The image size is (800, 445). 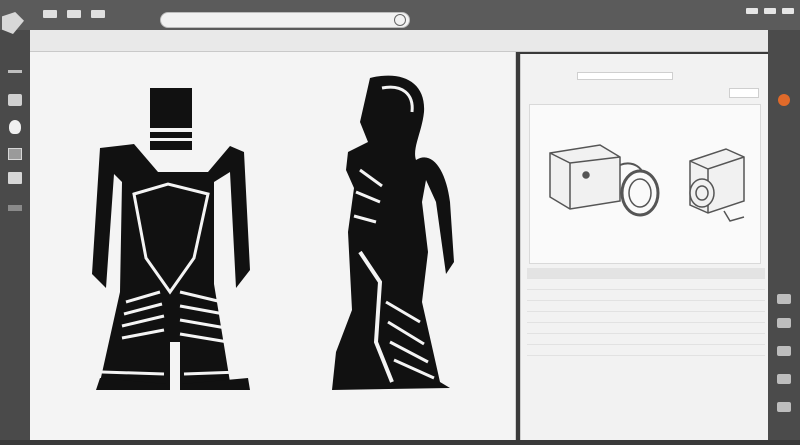 I want to click on record-icon, so click(x=784, y=100).